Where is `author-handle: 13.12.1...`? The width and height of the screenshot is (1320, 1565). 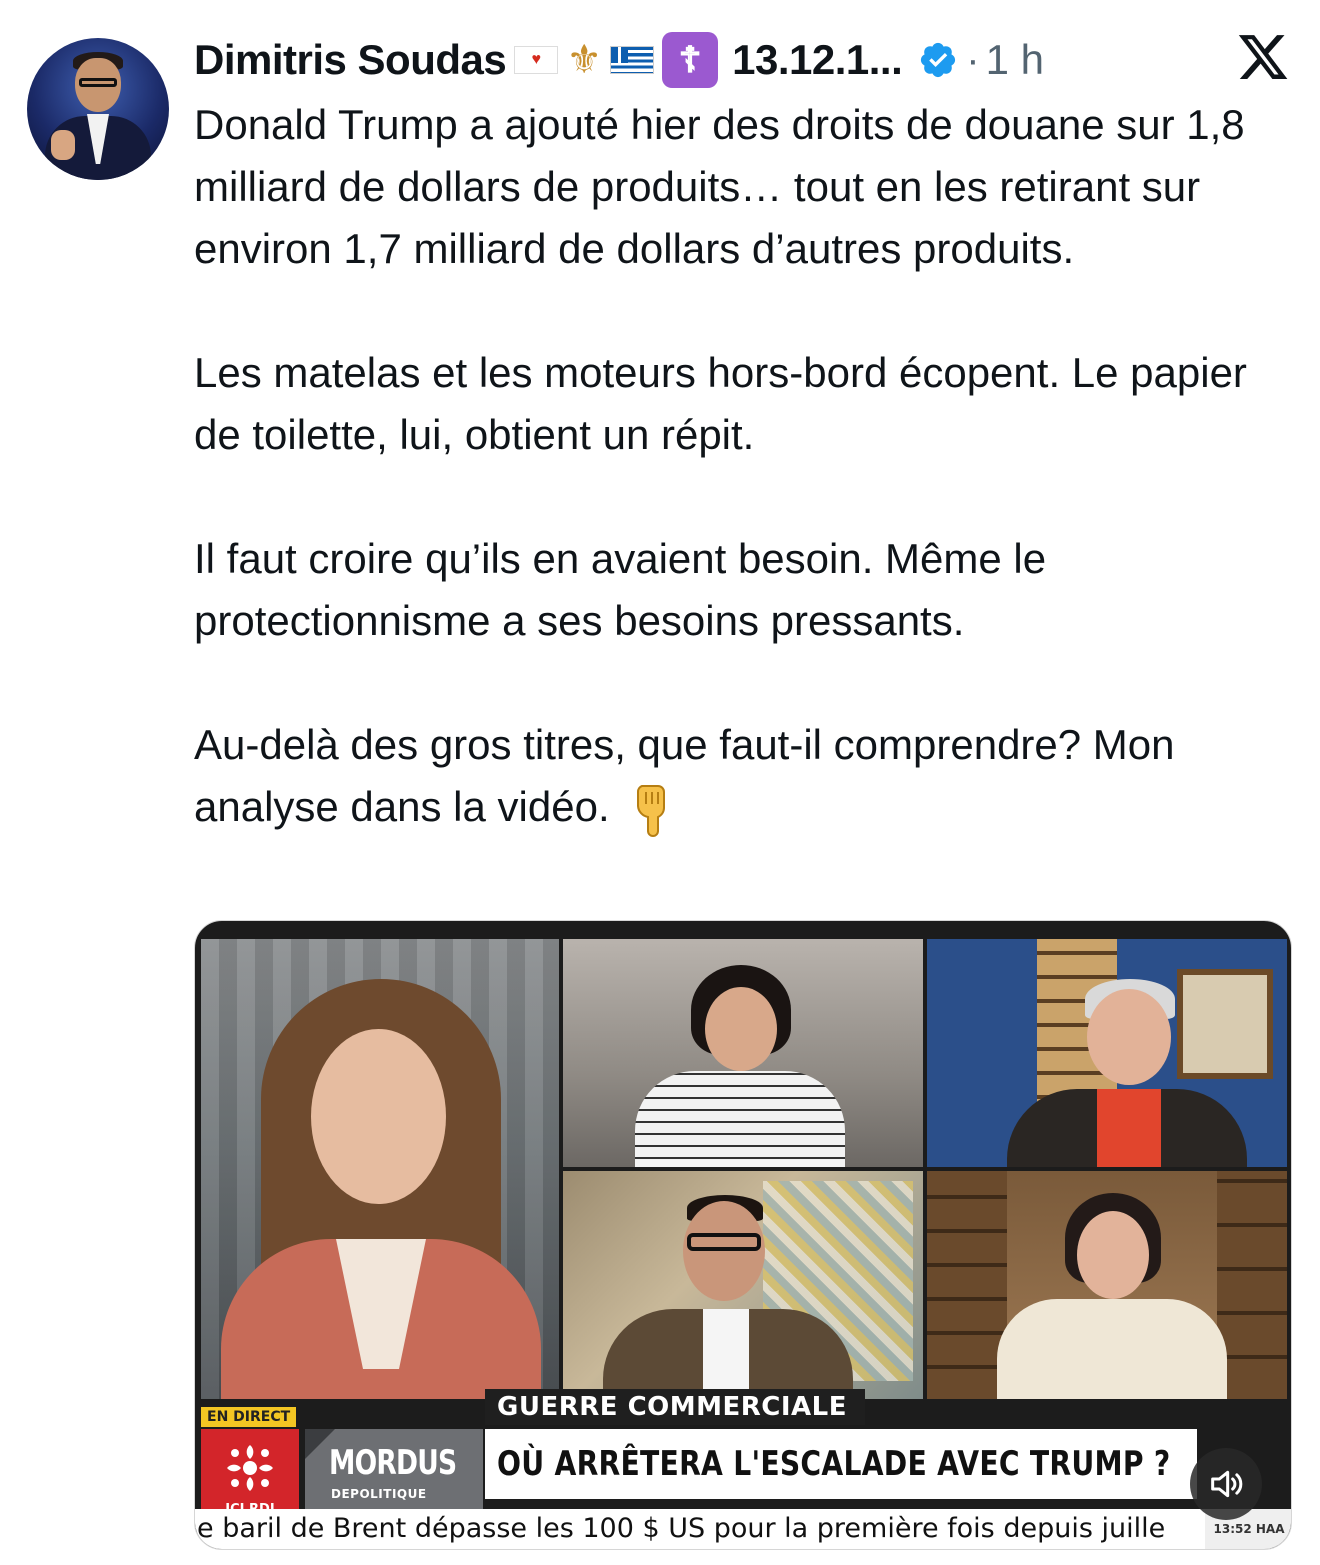
author-handle: 13.12.1... is located at coordinates (817, 60).